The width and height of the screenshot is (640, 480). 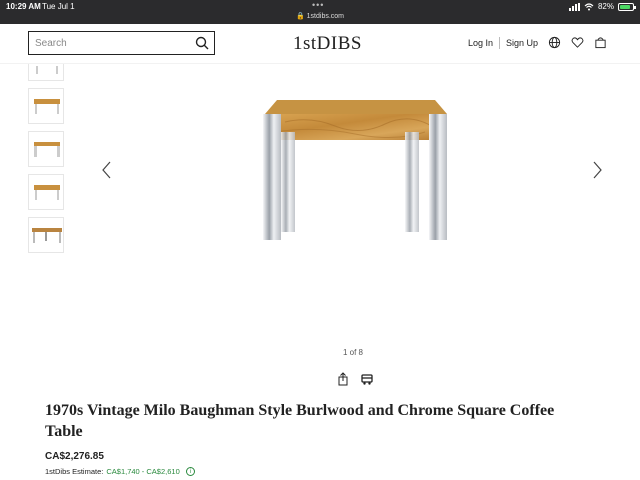 What do you see at coordinates (300, 16) in the screenshot?
I see `lock-icon: 🔒` at bounding box center [300, 16].